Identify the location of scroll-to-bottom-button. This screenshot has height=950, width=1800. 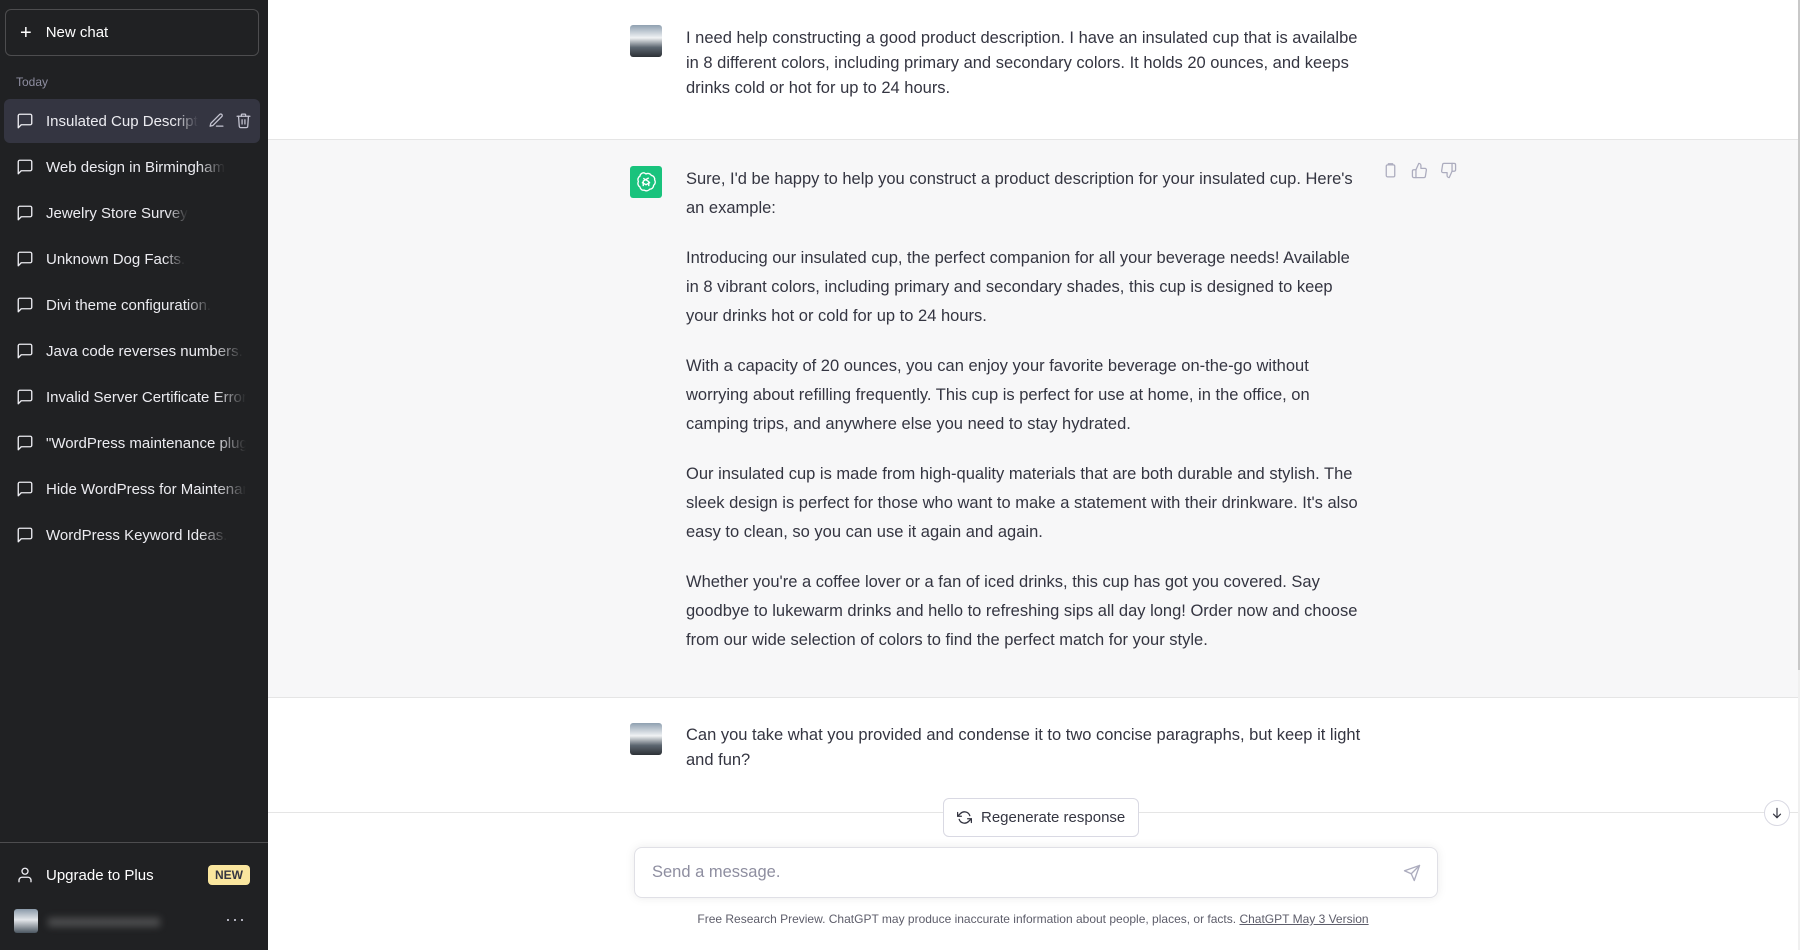
(1777, 813).